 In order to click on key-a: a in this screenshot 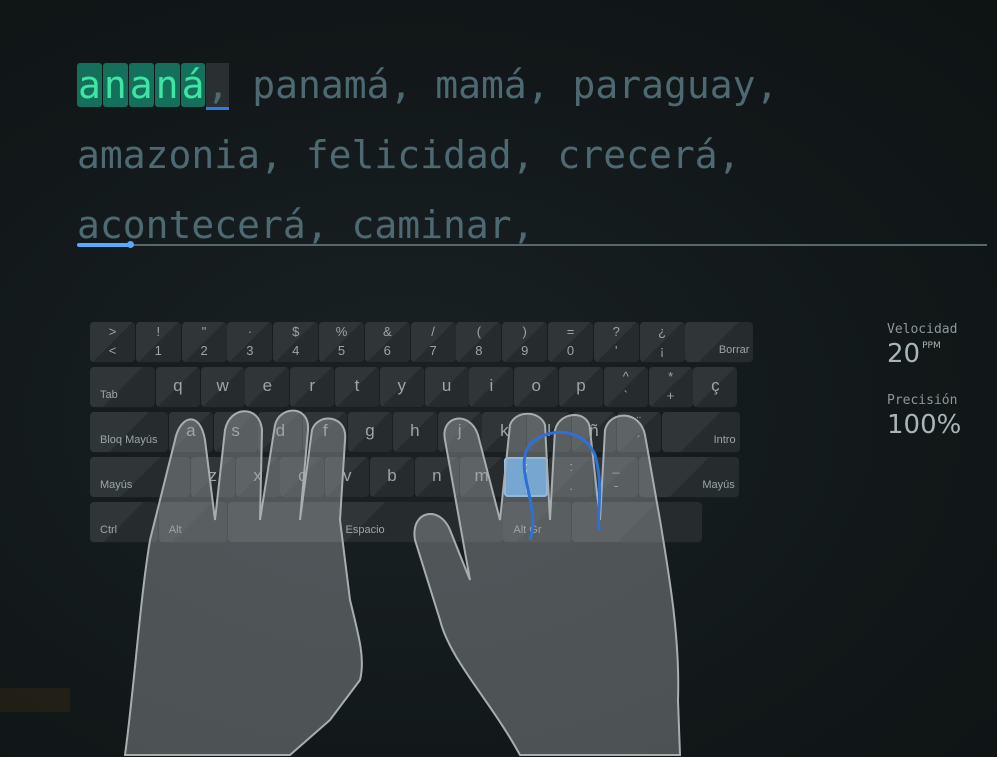, I will do `click(190, 432)`.